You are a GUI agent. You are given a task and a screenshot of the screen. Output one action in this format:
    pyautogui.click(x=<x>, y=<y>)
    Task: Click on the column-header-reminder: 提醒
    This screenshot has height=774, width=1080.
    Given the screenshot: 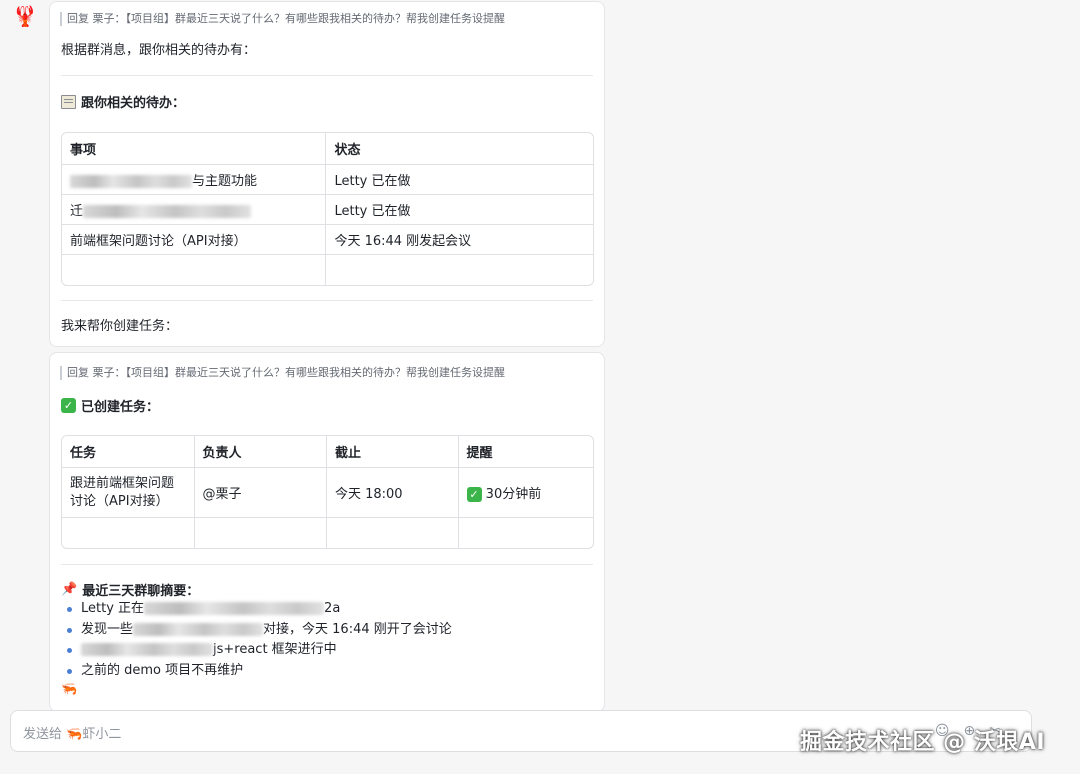 What is the action you would take?
    pyautogui.click(x=525, y=452)
    